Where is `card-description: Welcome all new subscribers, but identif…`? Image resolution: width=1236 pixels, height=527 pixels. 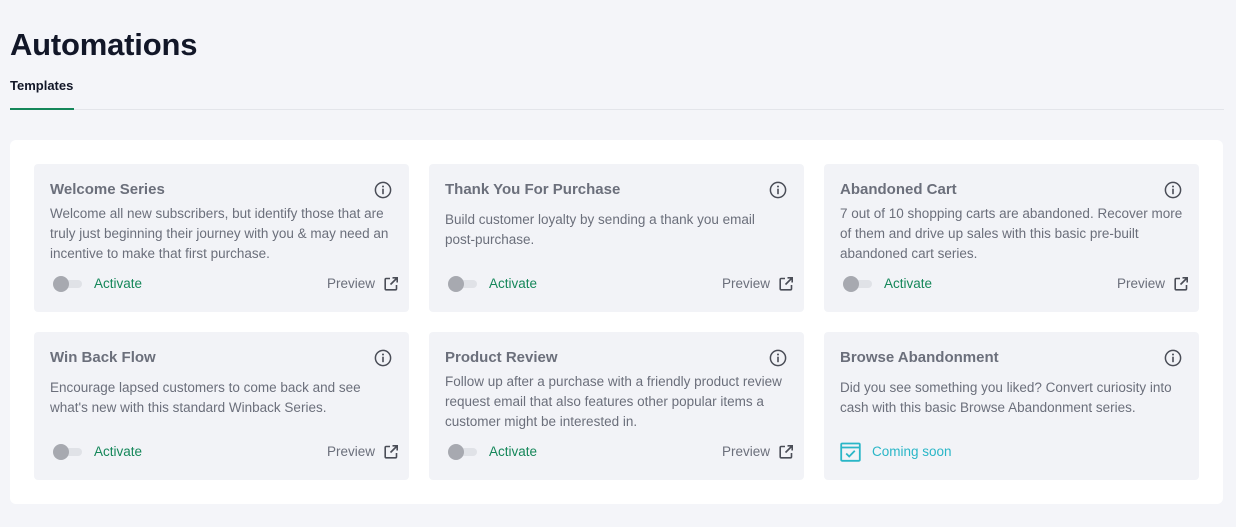
card-description: Welcome all new subscribers, but identif… is located at coordinates (219, 233).